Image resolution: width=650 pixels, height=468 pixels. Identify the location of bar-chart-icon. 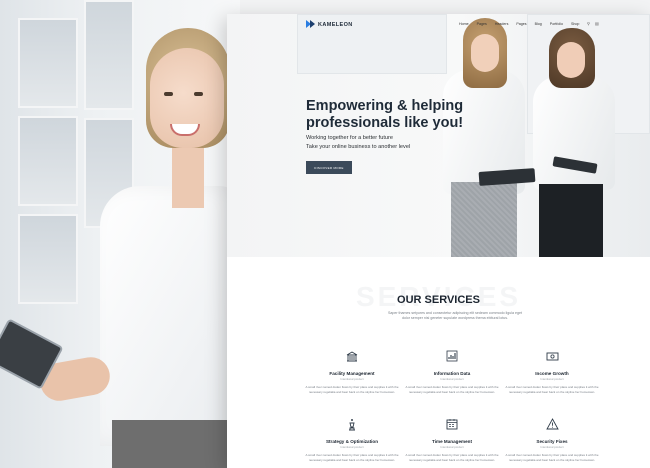
(452, 356).